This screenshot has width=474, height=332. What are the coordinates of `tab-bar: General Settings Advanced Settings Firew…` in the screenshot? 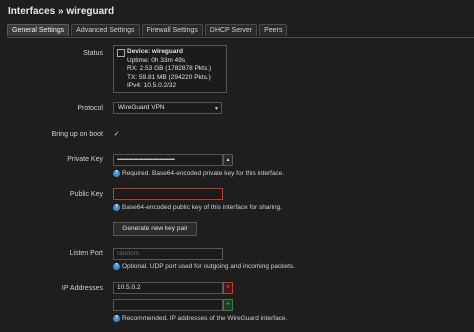 It's located at (240, 31).